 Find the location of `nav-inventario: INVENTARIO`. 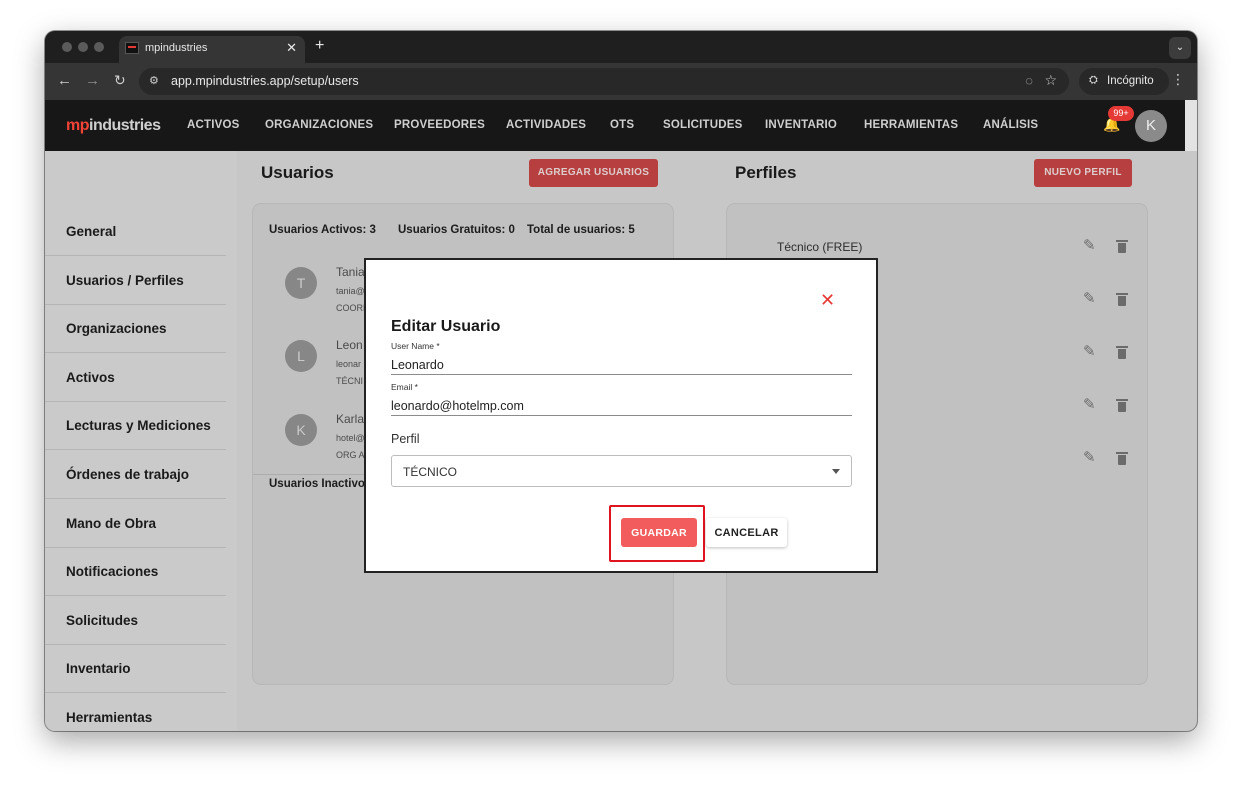

nav-inventario: INVENTARIO is located at coordinates (801, 125).